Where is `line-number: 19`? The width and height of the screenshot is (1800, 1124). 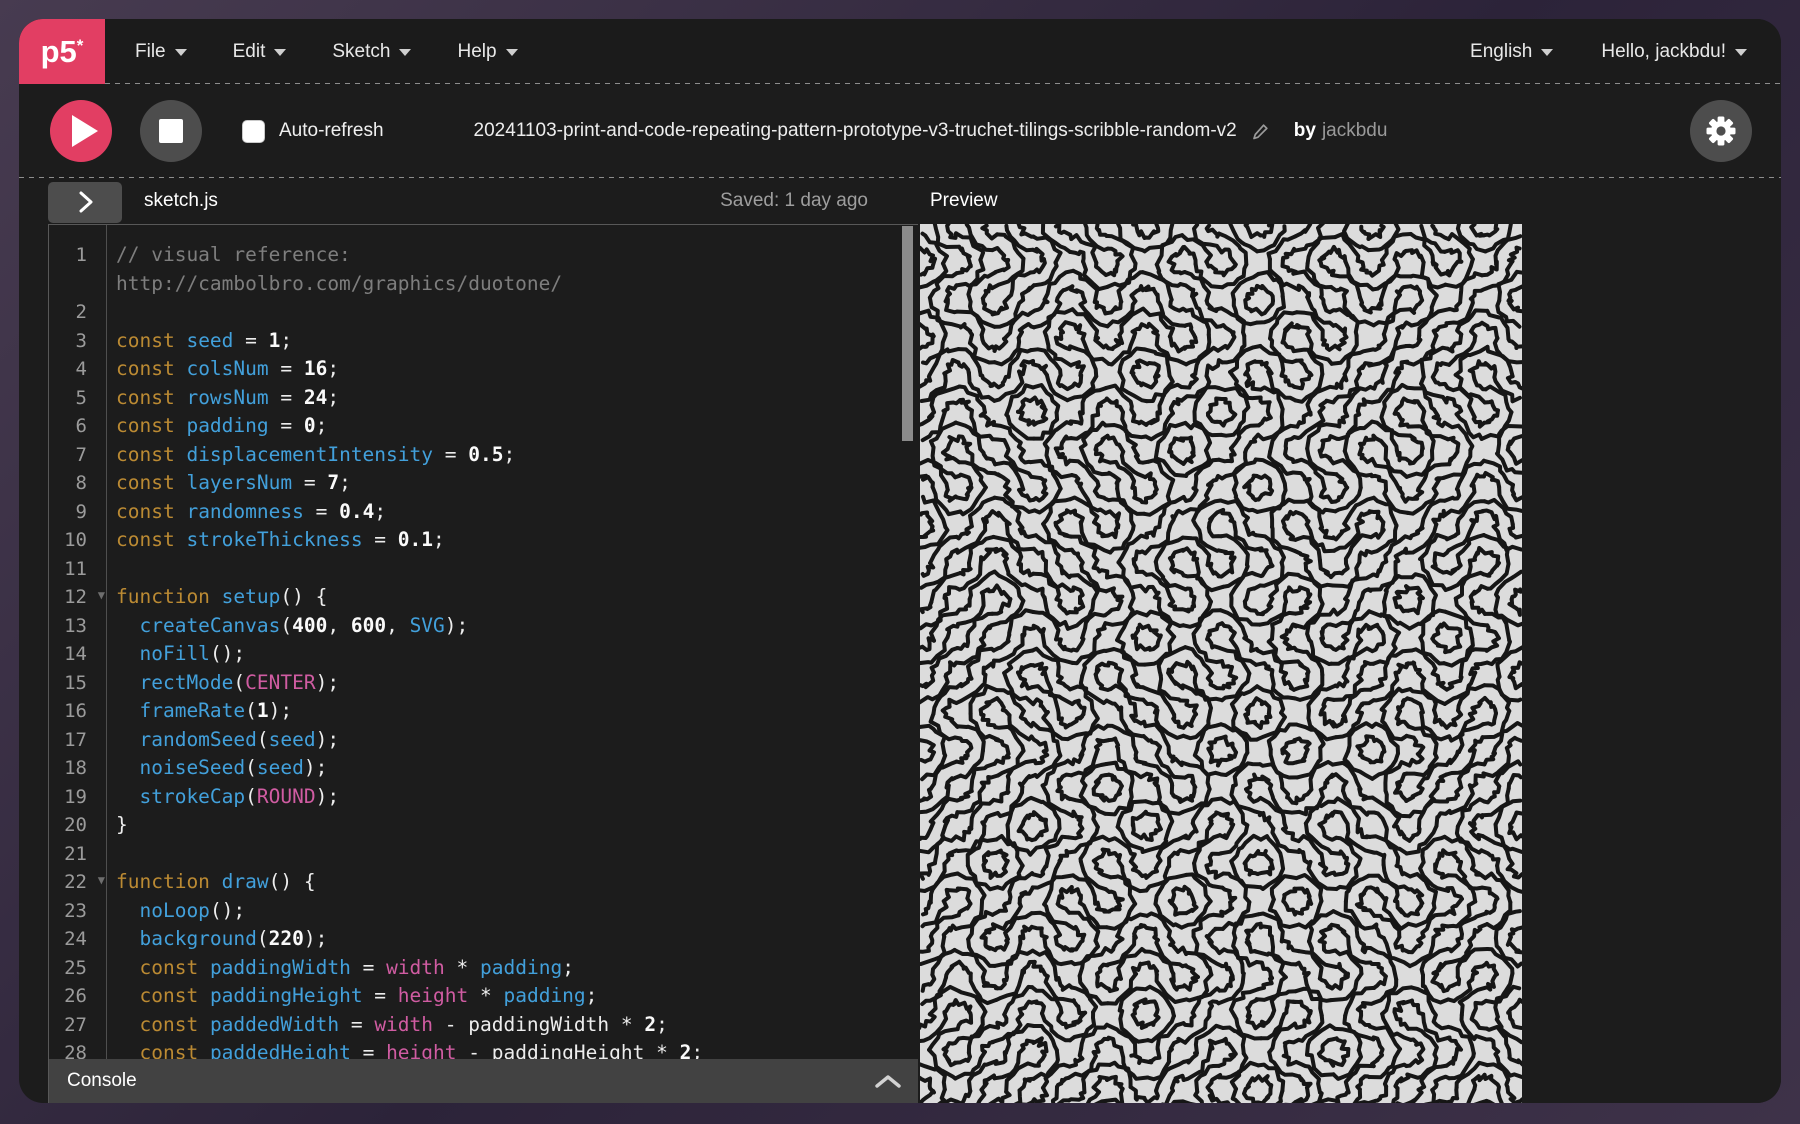 line-number: 19 is located at coordinates (75, 796).